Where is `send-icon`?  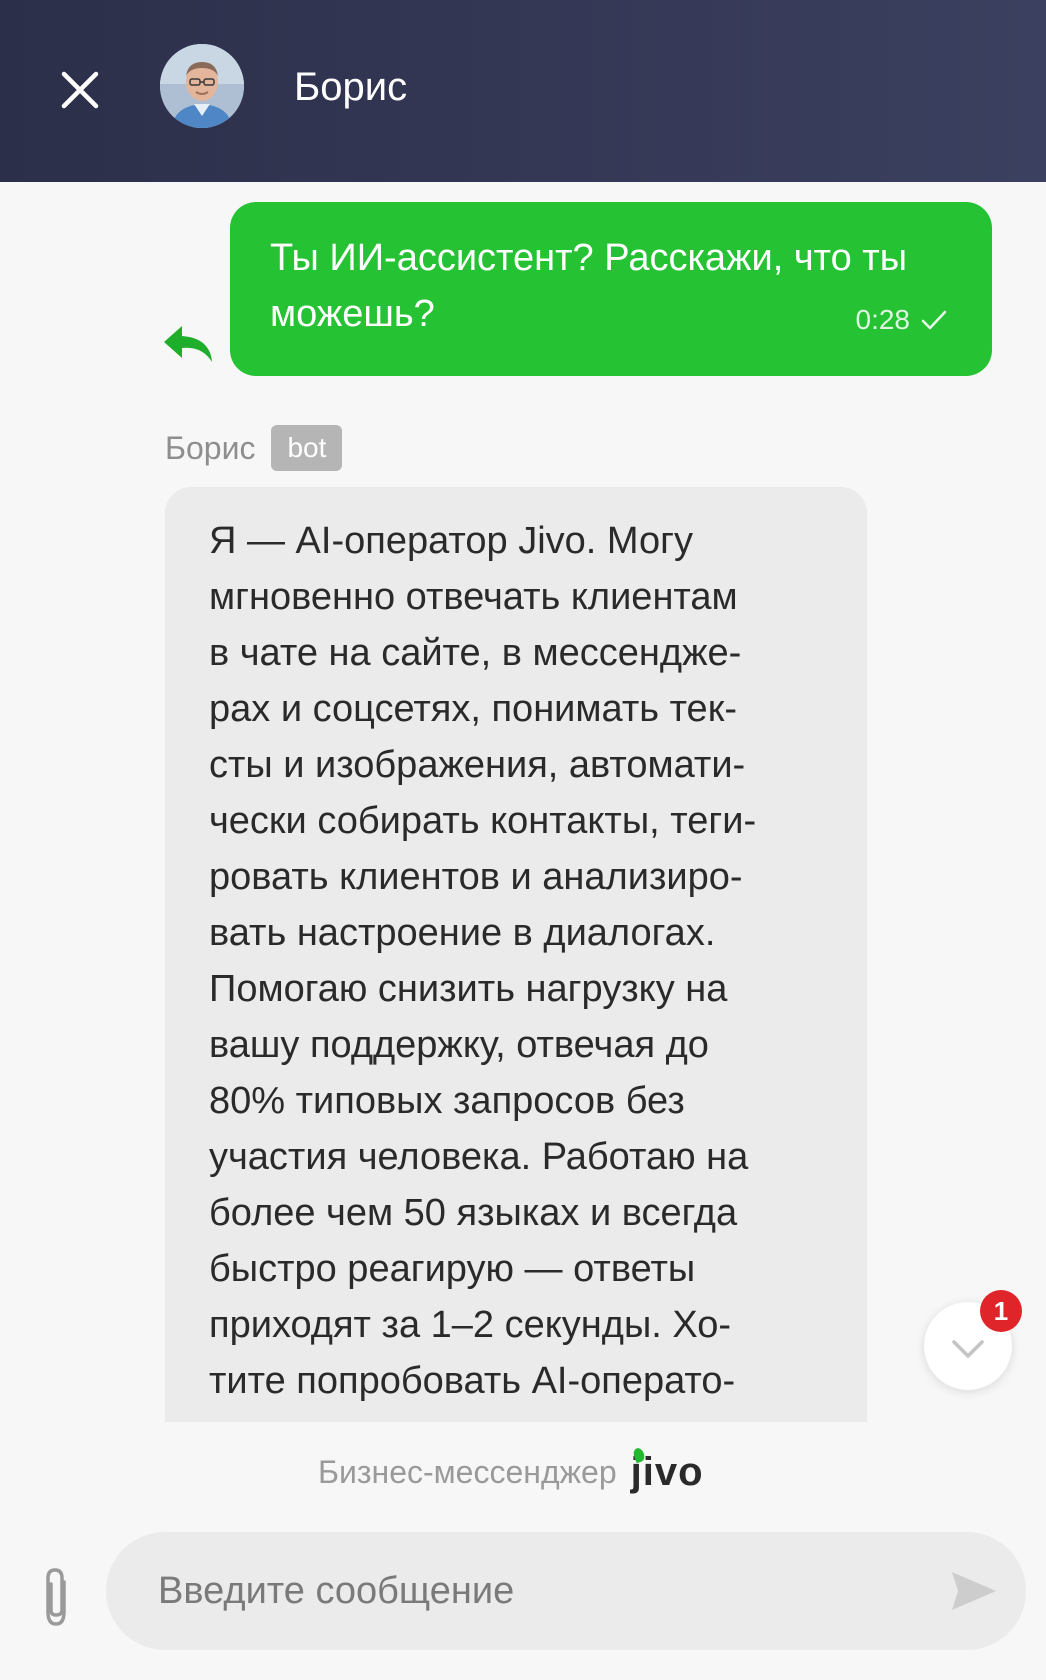
send-icon is located at coordinates (974, 1591).